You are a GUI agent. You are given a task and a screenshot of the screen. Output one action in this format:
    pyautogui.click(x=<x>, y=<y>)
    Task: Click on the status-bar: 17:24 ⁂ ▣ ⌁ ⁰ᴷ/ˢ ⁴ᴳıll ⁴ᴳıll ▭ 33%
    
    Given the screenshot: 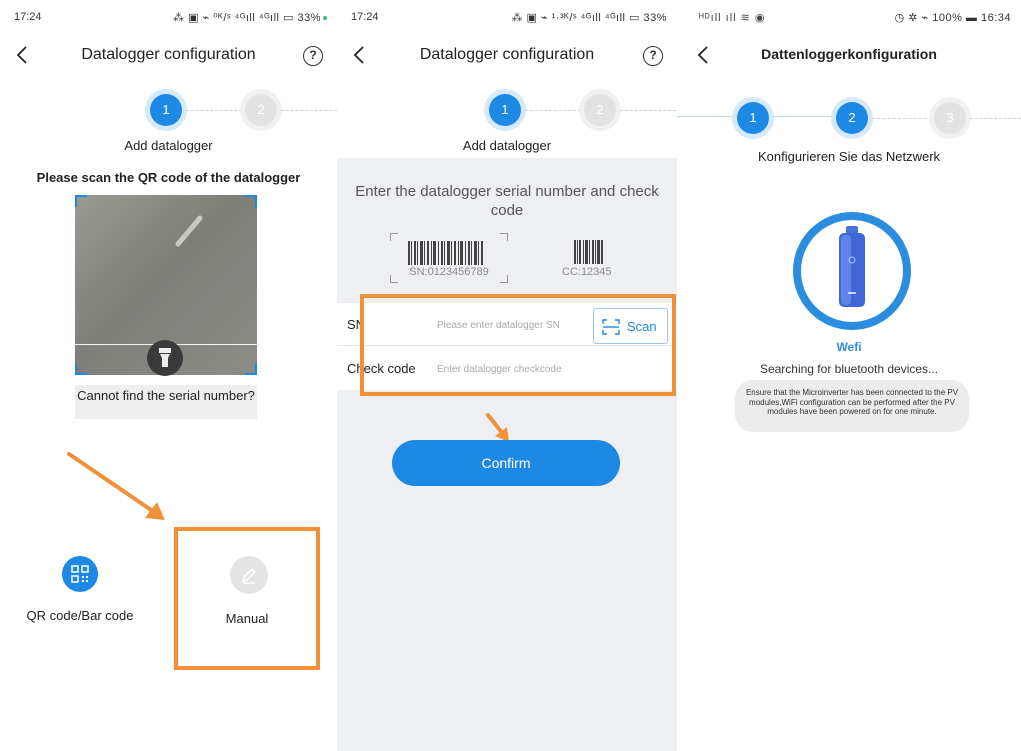 What is the action you would take?
    pyautogui.click(x=168, y=17)
    